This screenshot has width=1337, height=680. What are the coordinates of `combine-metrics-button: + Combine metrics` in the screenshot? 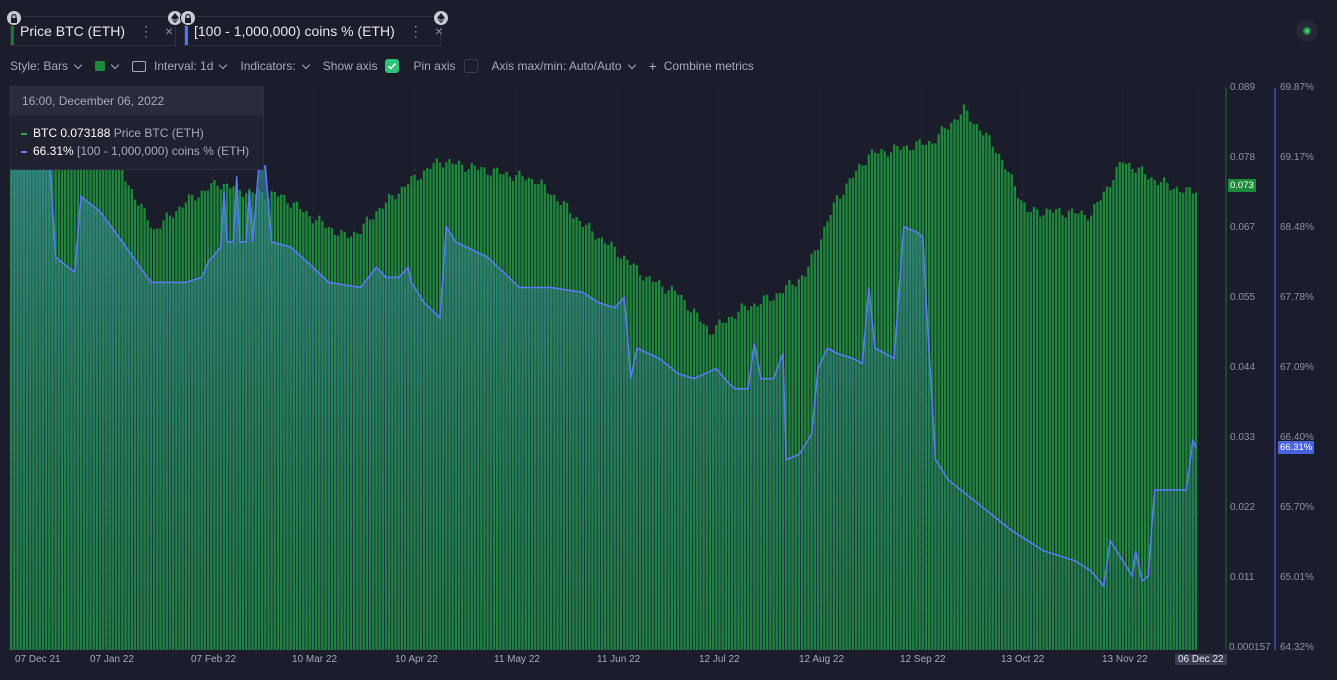 It's located at (701, 66).